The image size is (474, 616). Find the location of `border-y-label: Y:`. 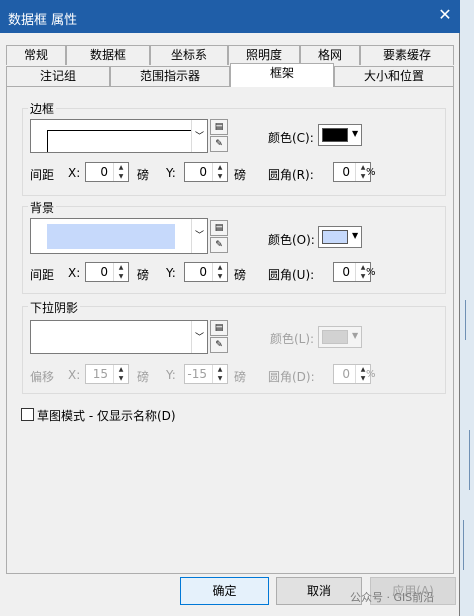

border-y-label: Y: is located at coordinates (171, 173).